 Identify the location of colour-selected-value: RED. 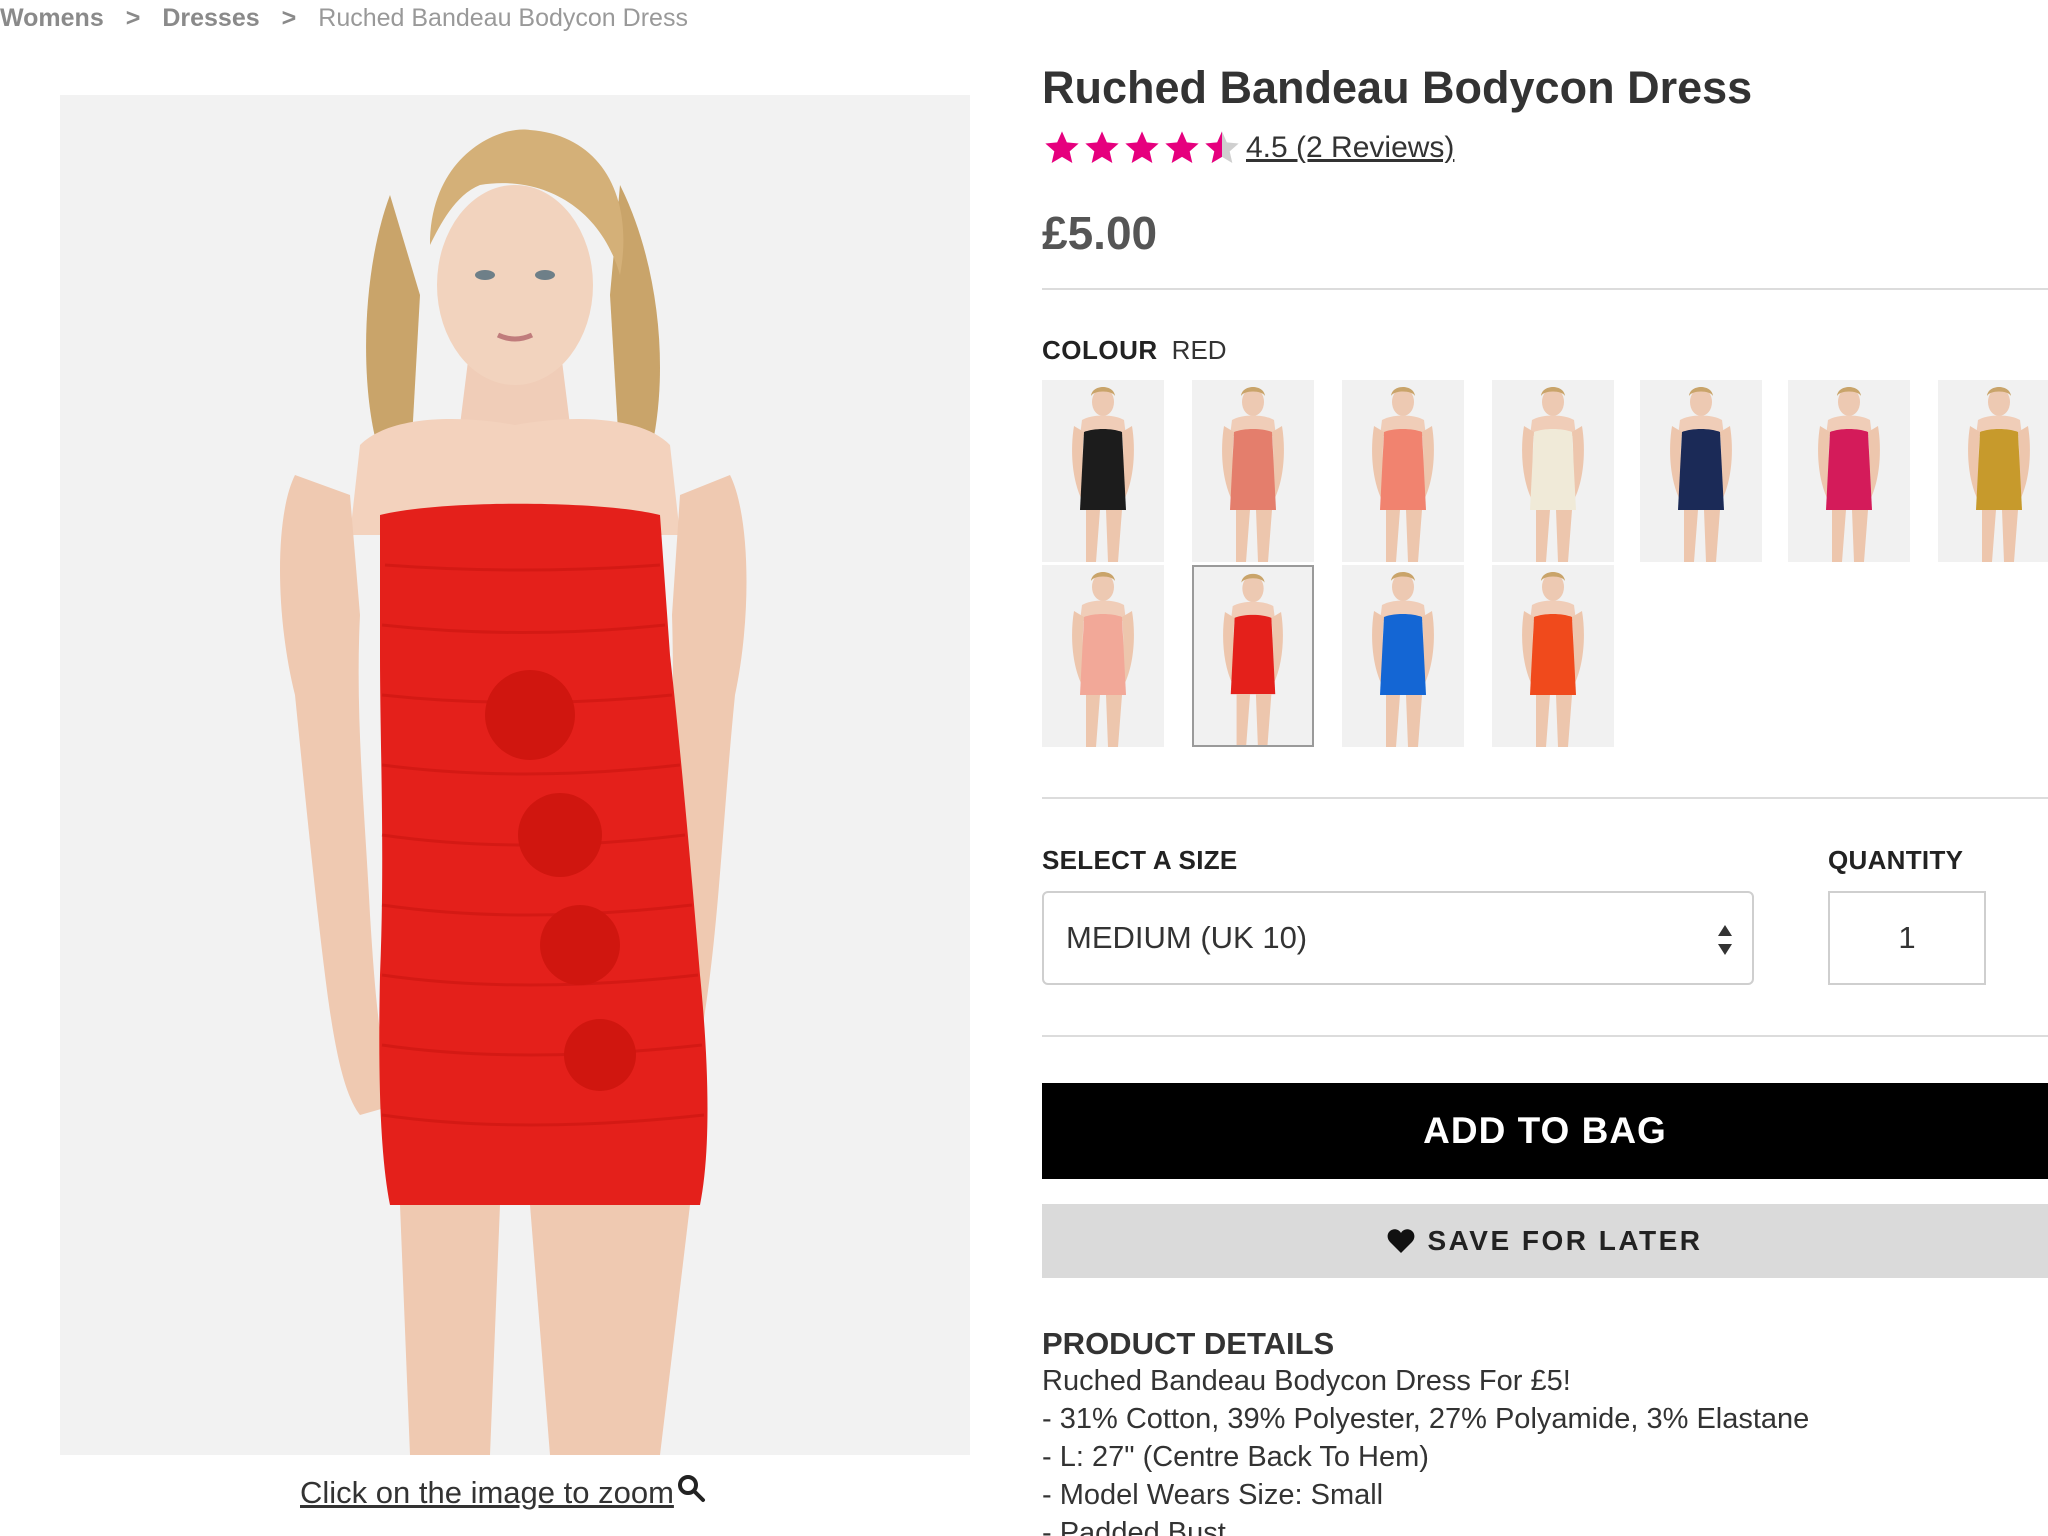
(1199, 350).